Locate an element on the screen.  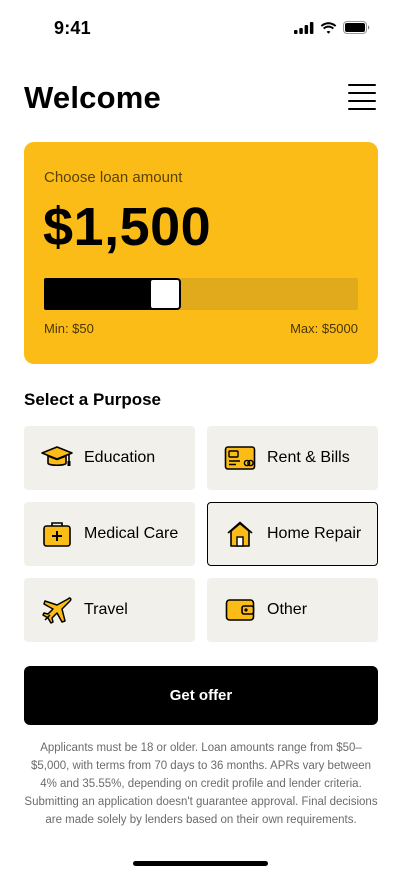
wallet-icon is located at coordinates (240, 610).